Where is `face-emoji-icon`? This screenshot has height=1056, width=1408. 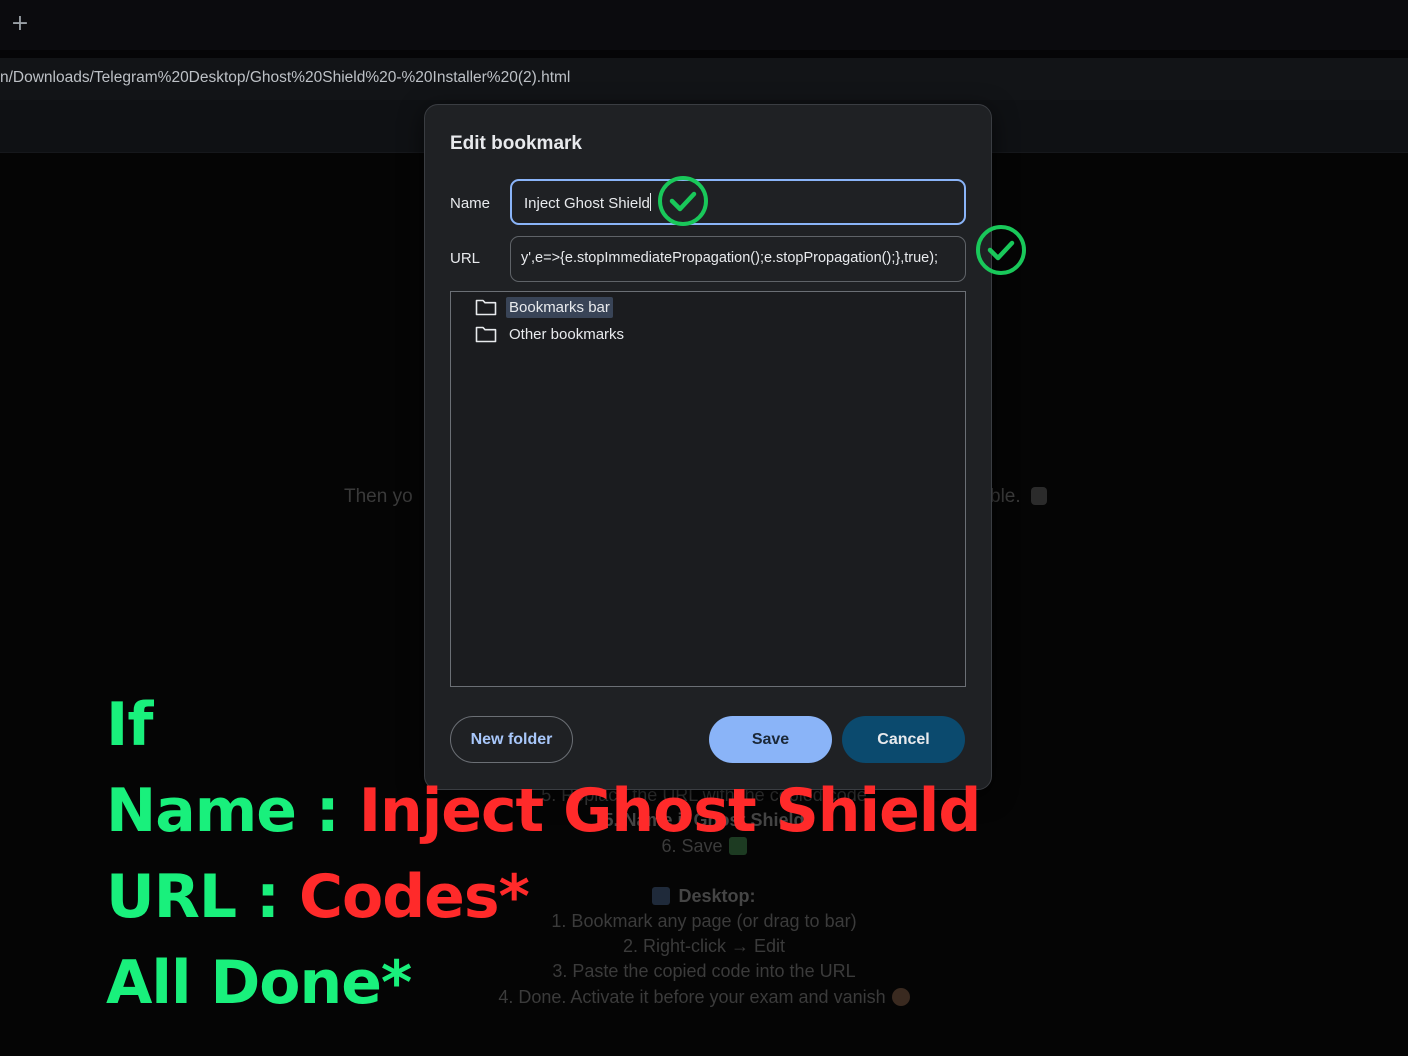
face-emoji-icon is located at coordinates (900, 997).